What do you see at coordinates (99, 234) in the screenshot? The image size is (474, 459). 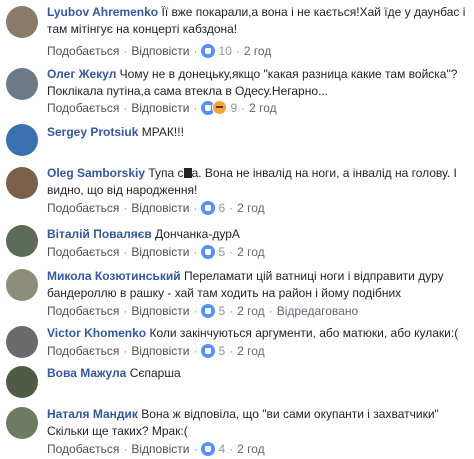 I see `comment-author: Віталій Поваляєв` at bounding box center [99, 234].